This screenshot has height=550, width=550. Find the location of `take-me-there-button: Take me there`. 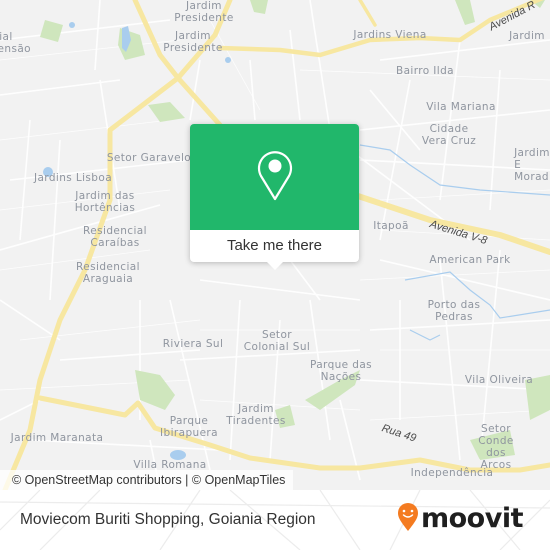

take-me-there-button: Take me there is located at coordinates (274, 246).